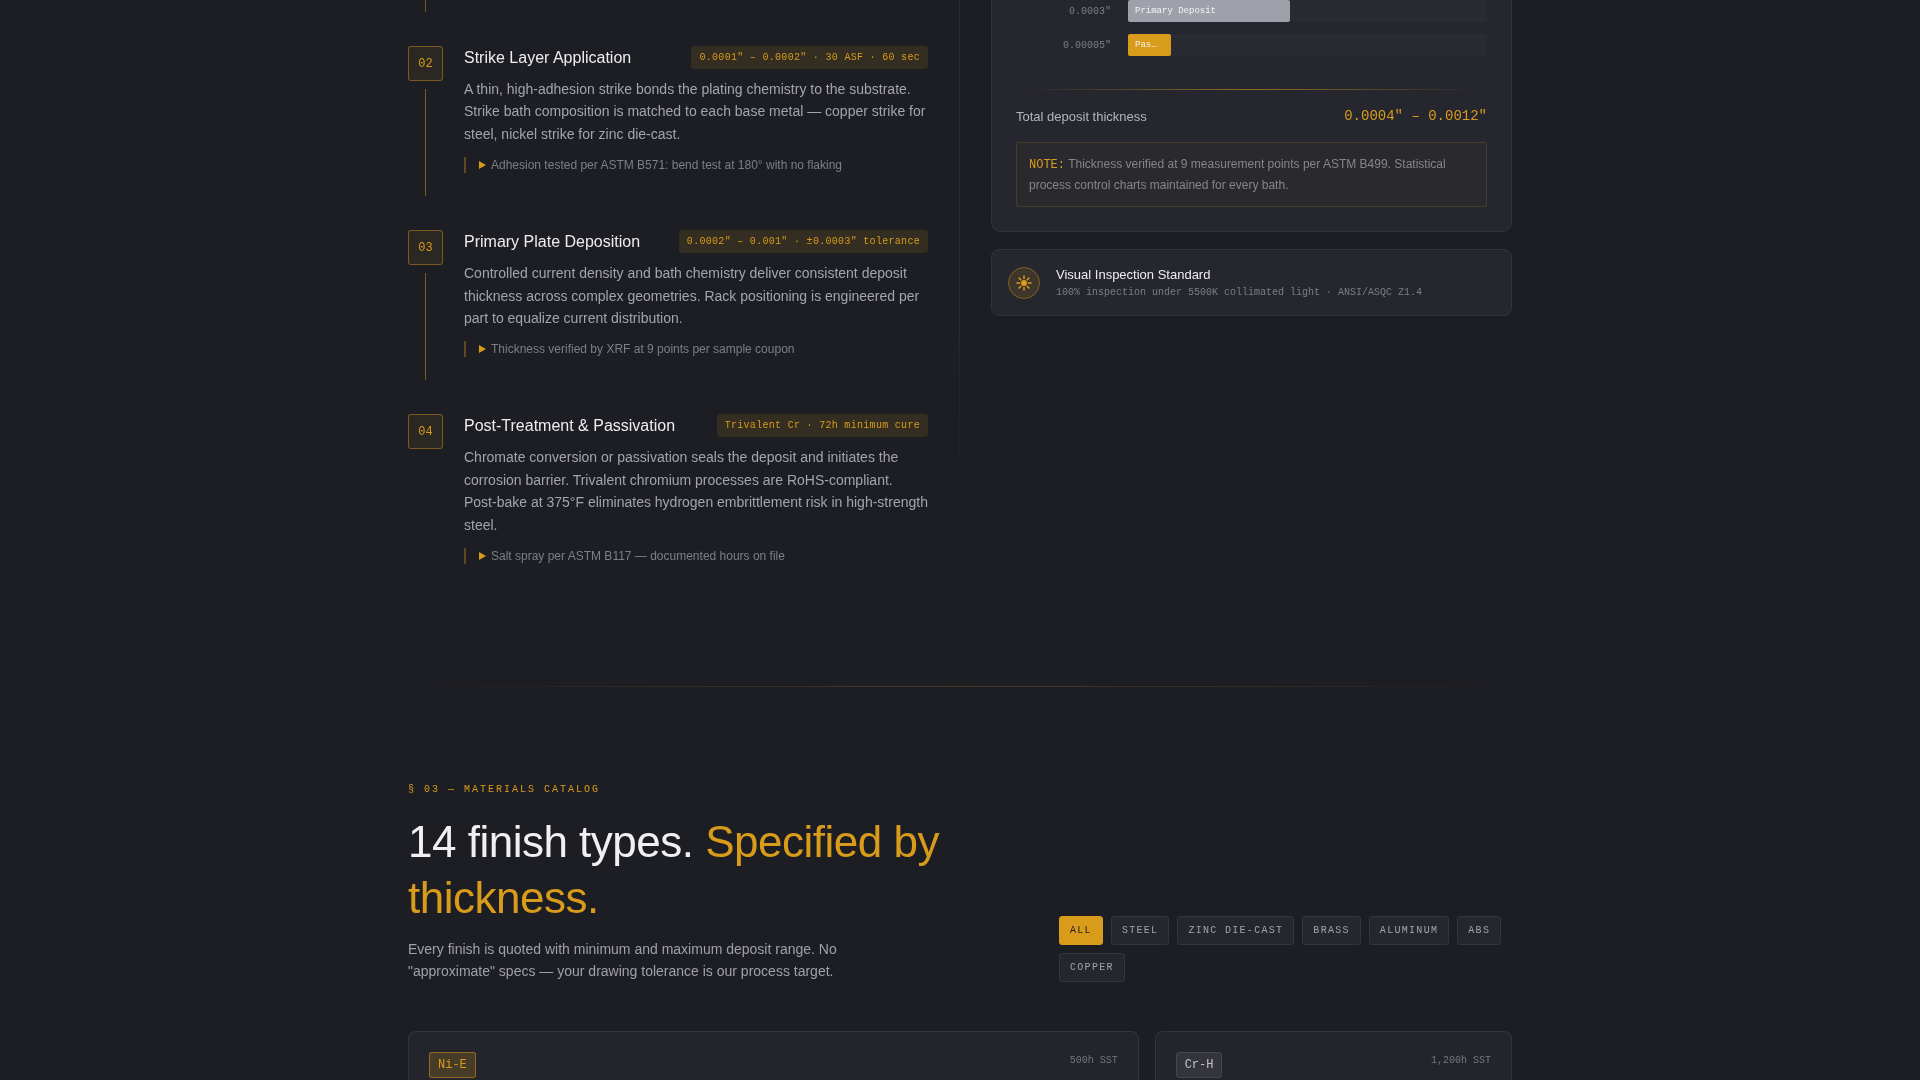 The height and width of the screenshot is (1080, 1920). I want to click on filter-button: BRASS, so click(1331, 931).